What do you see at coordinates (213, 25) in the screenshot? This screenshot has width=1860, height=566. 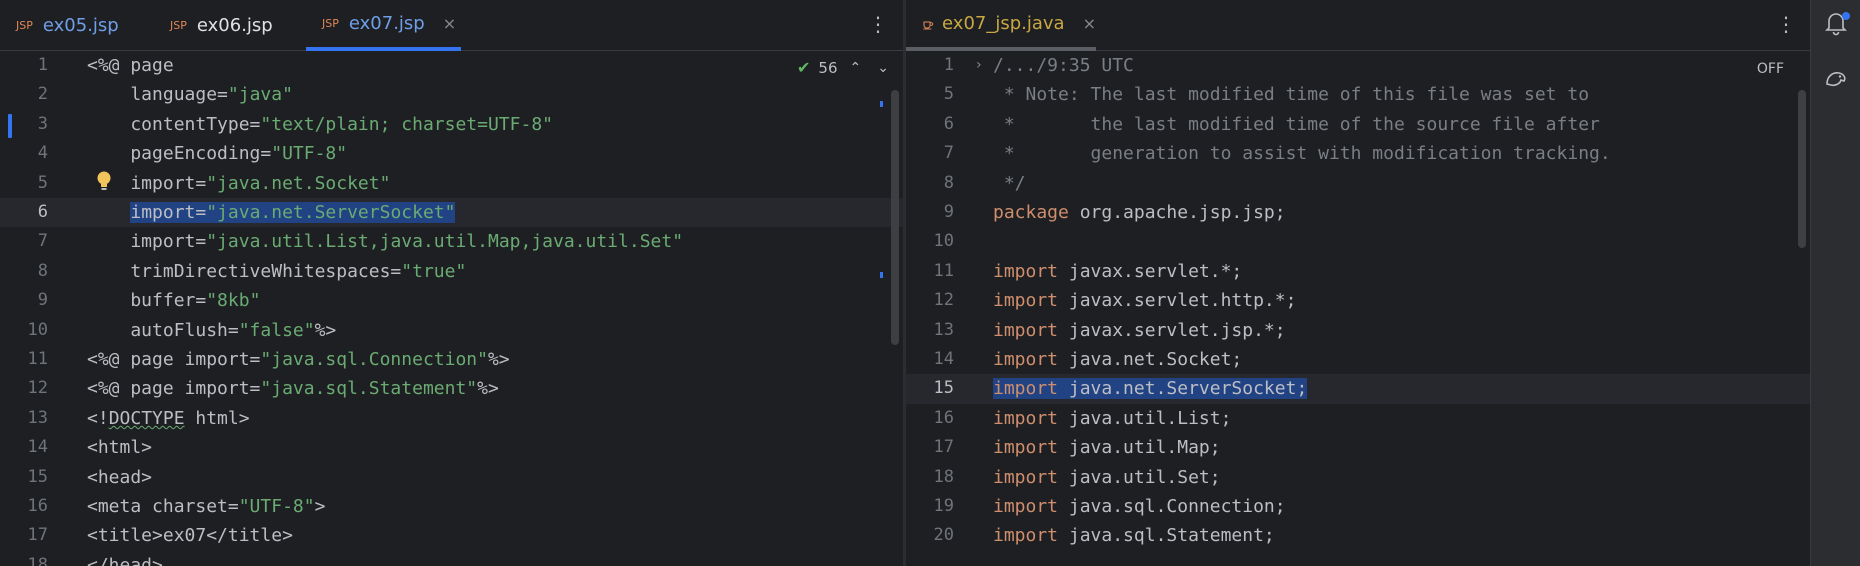 I see `tab-ex06-jsp: JSP ex06.jsp` at bounding box center [213, 25].